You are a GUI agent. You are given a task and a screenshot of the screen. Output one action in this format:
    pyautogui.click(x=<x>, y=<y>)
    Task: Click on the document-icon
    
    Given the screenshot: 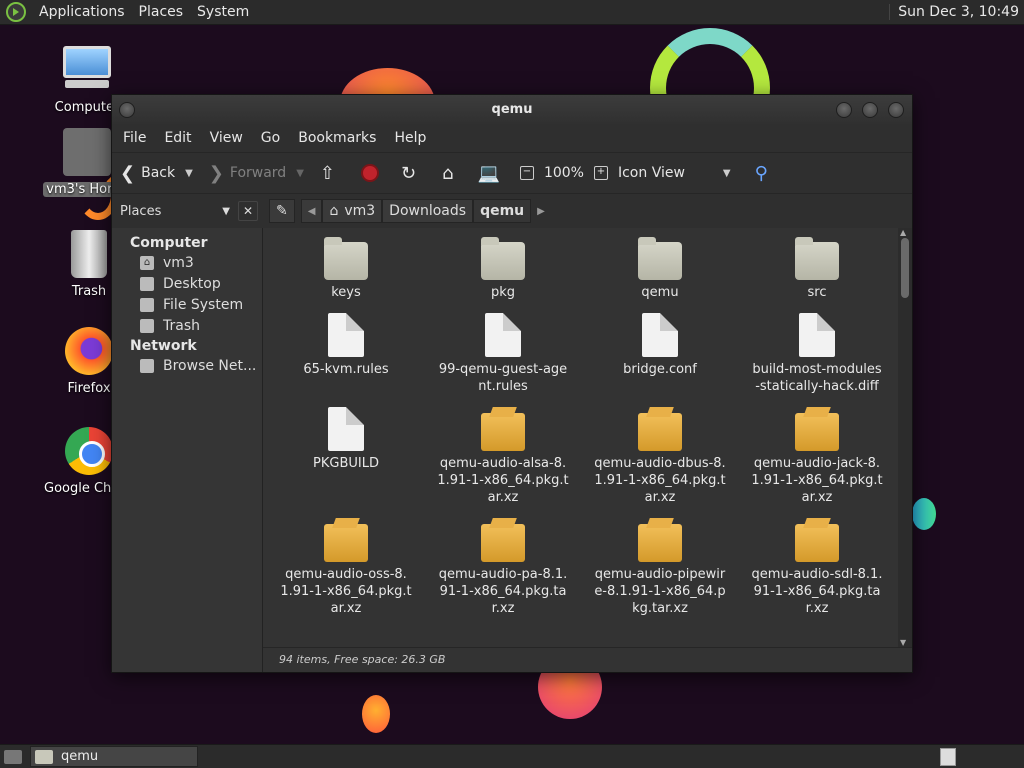 What is the action you would take?
    pyautogui.click(x=660, y=335)
    